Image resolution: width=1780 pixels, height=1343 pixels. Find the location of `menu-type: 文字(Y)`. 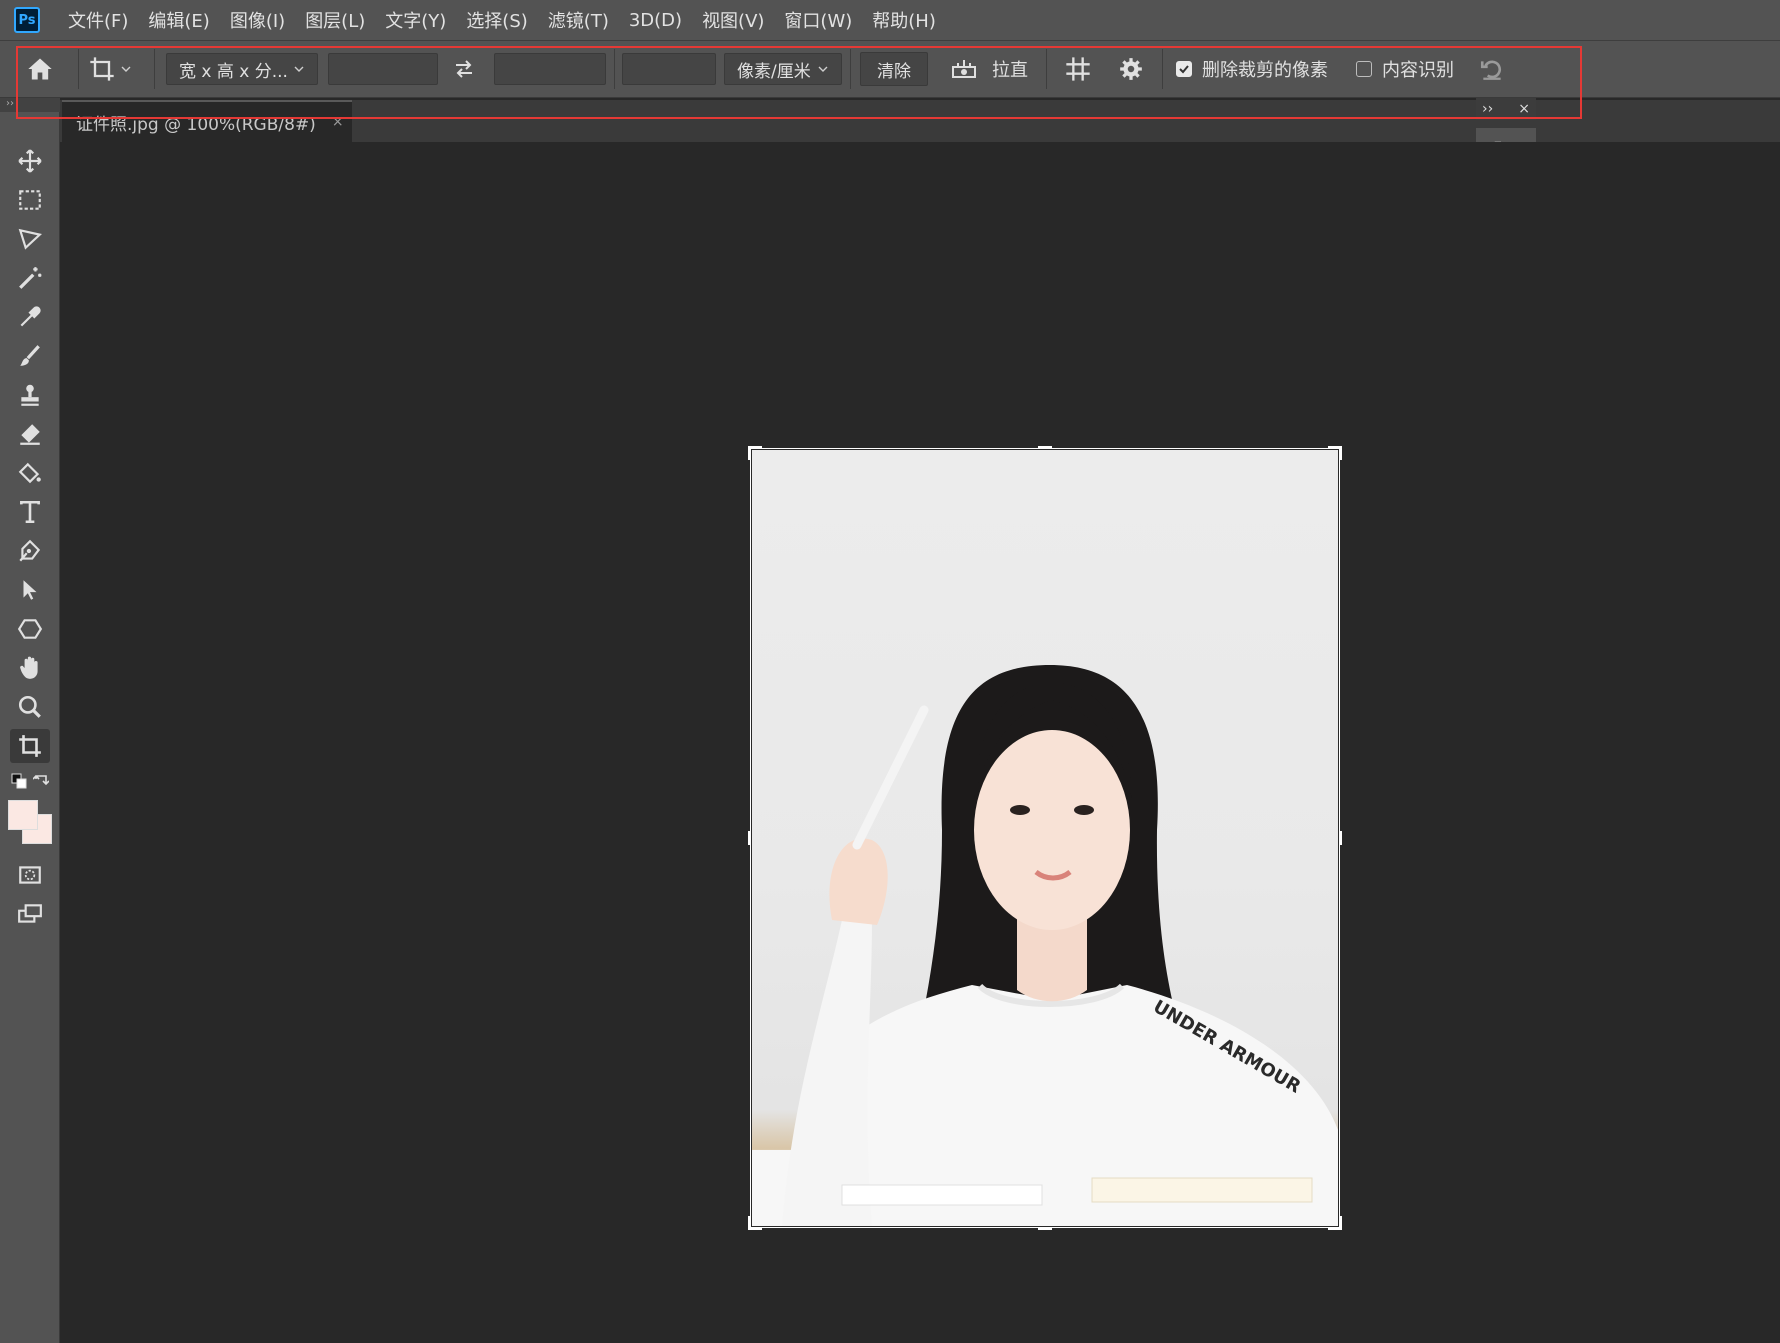

menu-type: 文字(Y) is located at coordinates (415, 20).